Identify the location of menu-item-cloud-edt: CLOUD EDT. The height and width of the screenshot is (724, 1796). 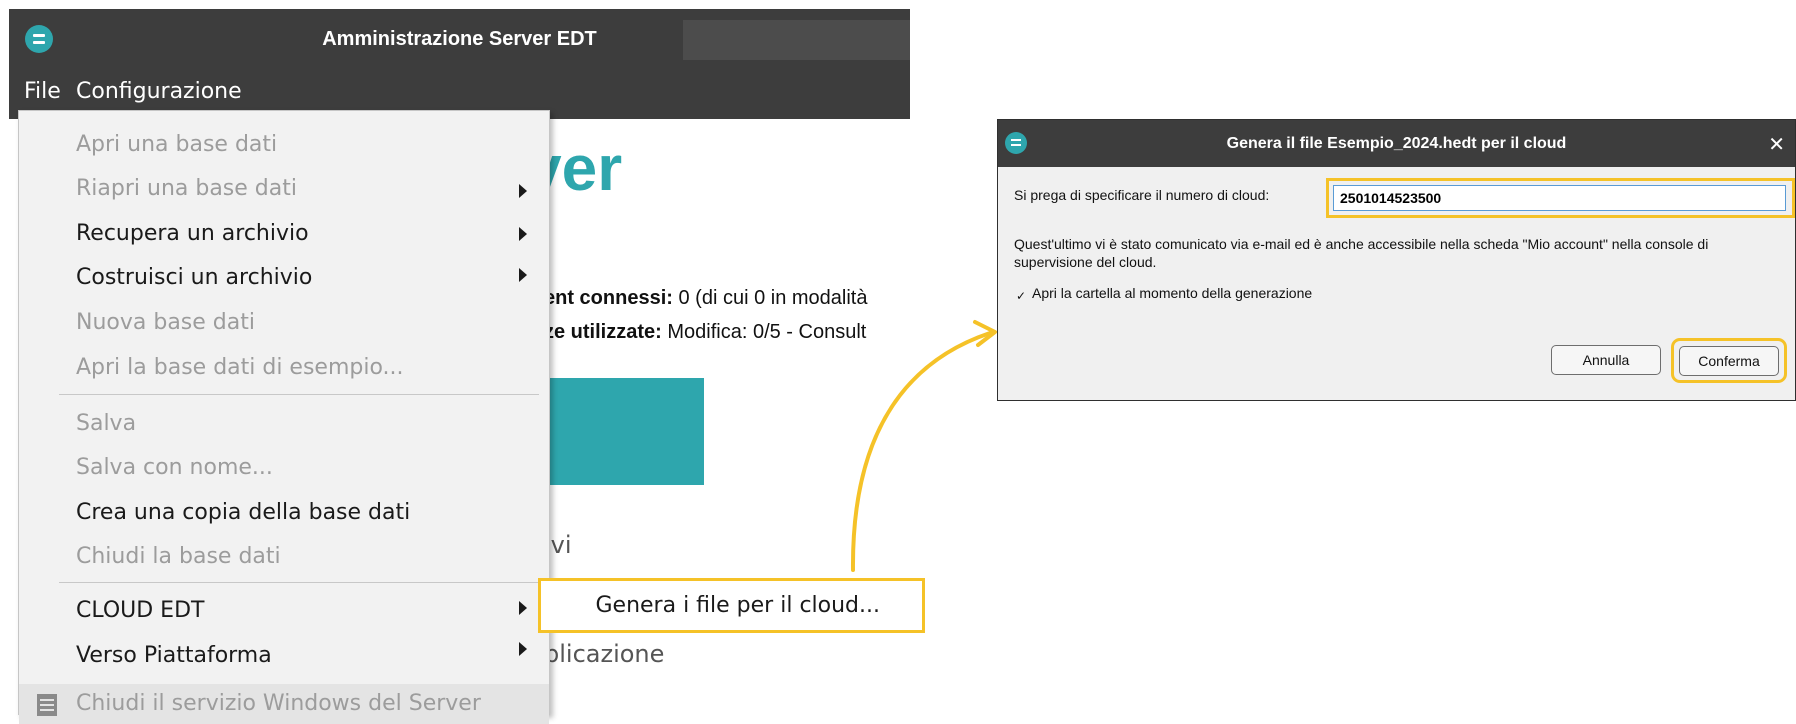
(140, 610).